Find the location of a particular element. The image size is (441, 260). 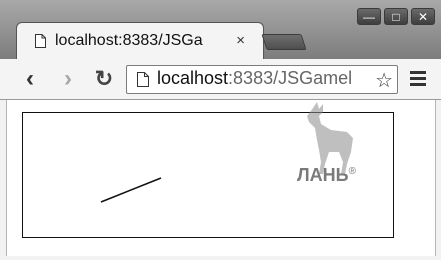

minimize-button: — is located at coordinates (369, 16).